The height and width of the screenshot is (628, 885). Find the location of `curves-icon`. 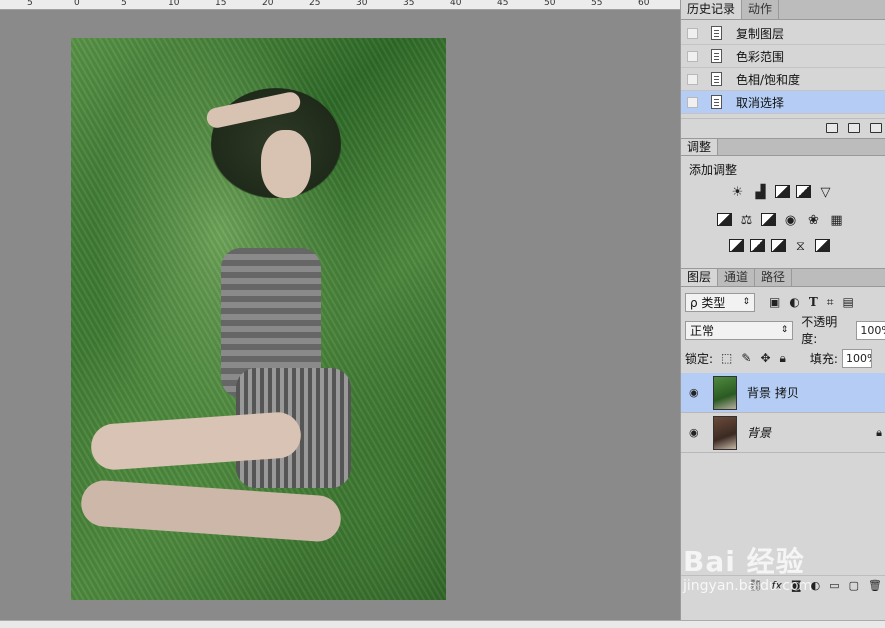

curves-icon is located at coordinates (782, 191).